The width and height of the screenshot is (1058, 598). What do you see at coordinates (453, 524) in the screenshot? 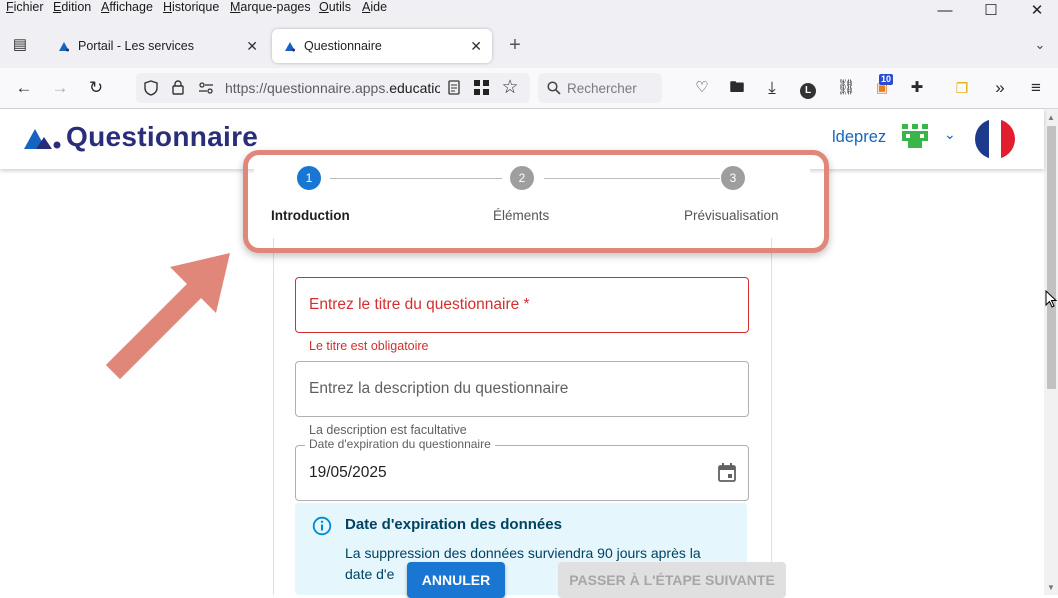
I see `alert-title: Date d'expiration des données` at bounding box center [453, 524].